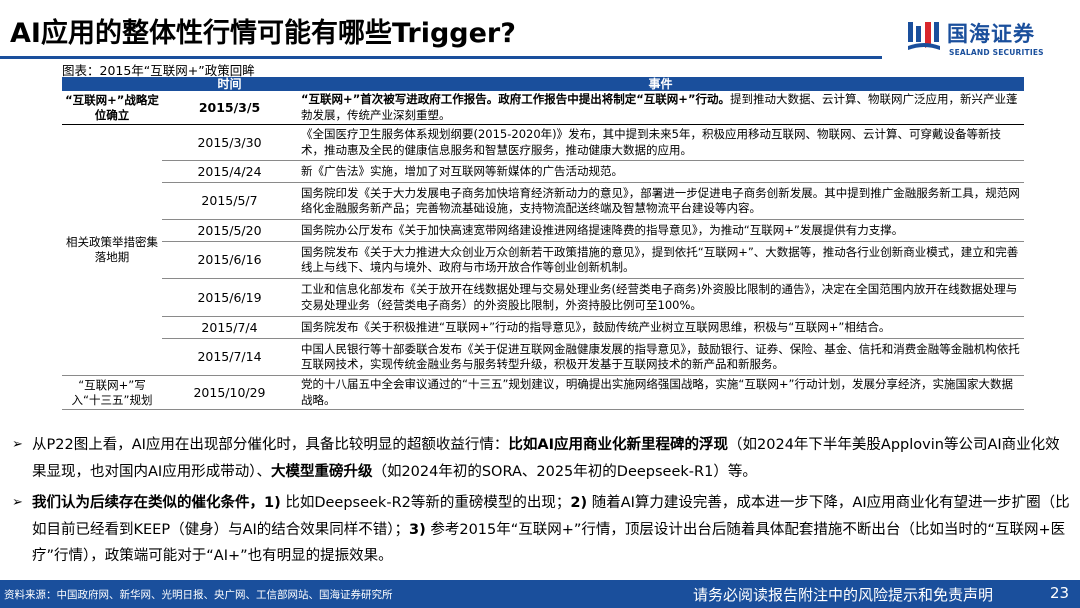  Describe the element at coordinates (515, 99) in the screenshot. I see `event-bold-text: “互联网+”首次被写进政府工作报告。政府工作报告中提出将制定“互联网+”行动。` at that location.